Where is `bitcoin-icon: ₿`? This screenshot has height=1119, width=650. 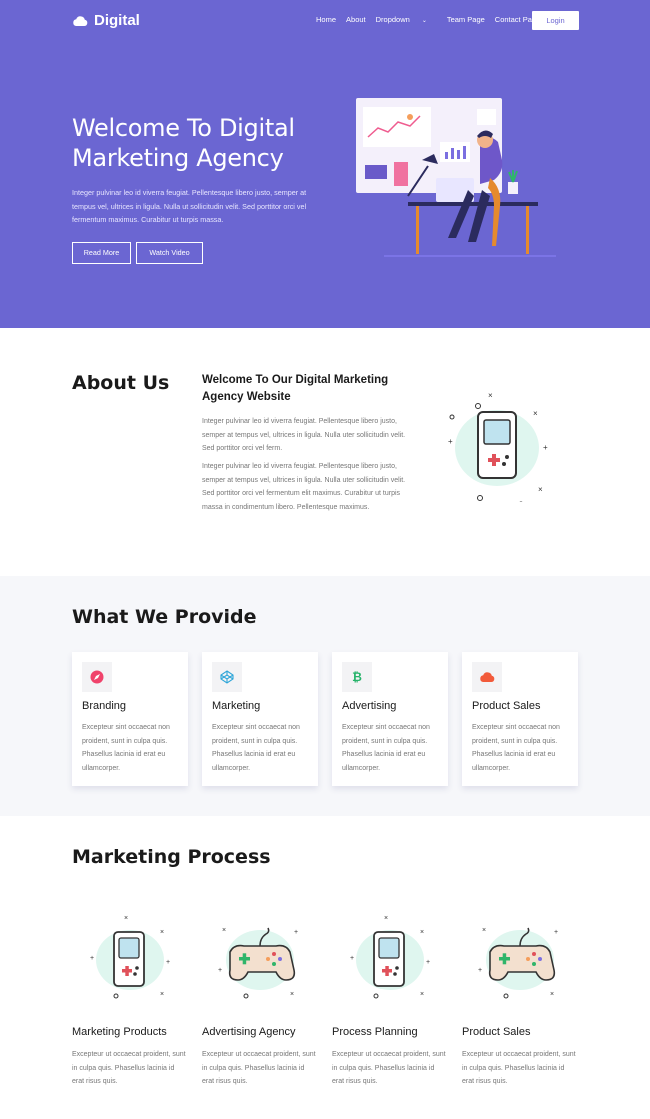
bitcoin-icon: ₿ is located at coordinates (357, 677).